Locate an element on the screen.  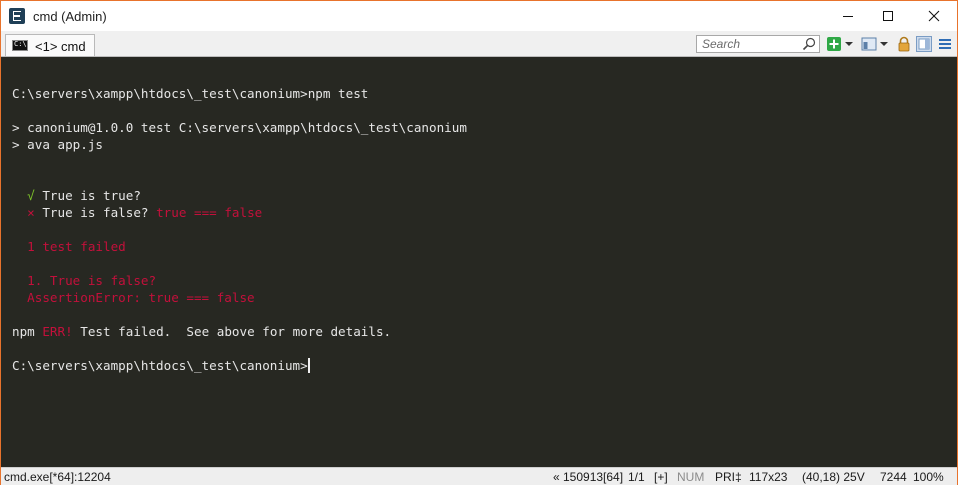
console-text: ERR! is located at coordinates (57, 331).